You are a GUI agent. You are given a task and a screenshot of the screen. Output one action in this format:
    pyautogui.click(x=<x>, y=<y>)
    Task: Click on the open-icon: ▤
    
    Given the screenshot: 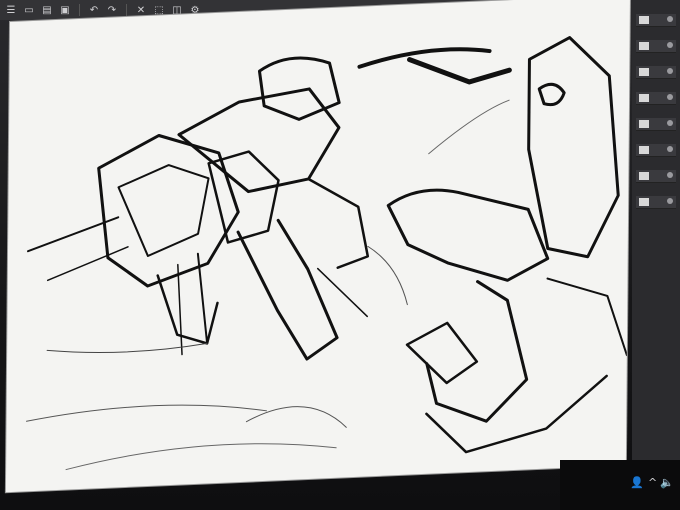 What is the action you would take?
    pyautogui.click(x=47, y=10)
    